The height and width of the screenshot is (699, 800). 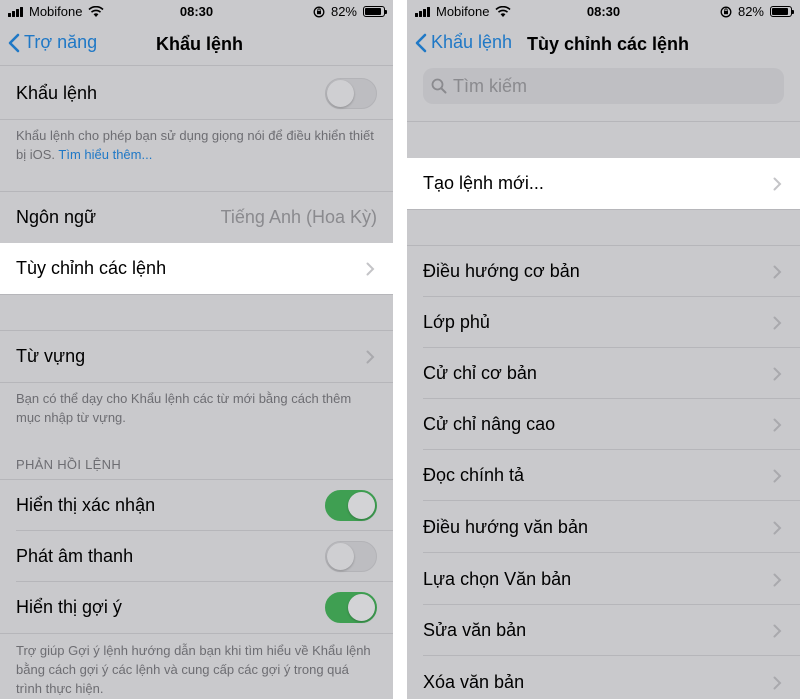 What do you see at coordinates (56, 217) in the screenshot?
I see `language-label: Ngôn ngữ` at bounding box center [56, 217].